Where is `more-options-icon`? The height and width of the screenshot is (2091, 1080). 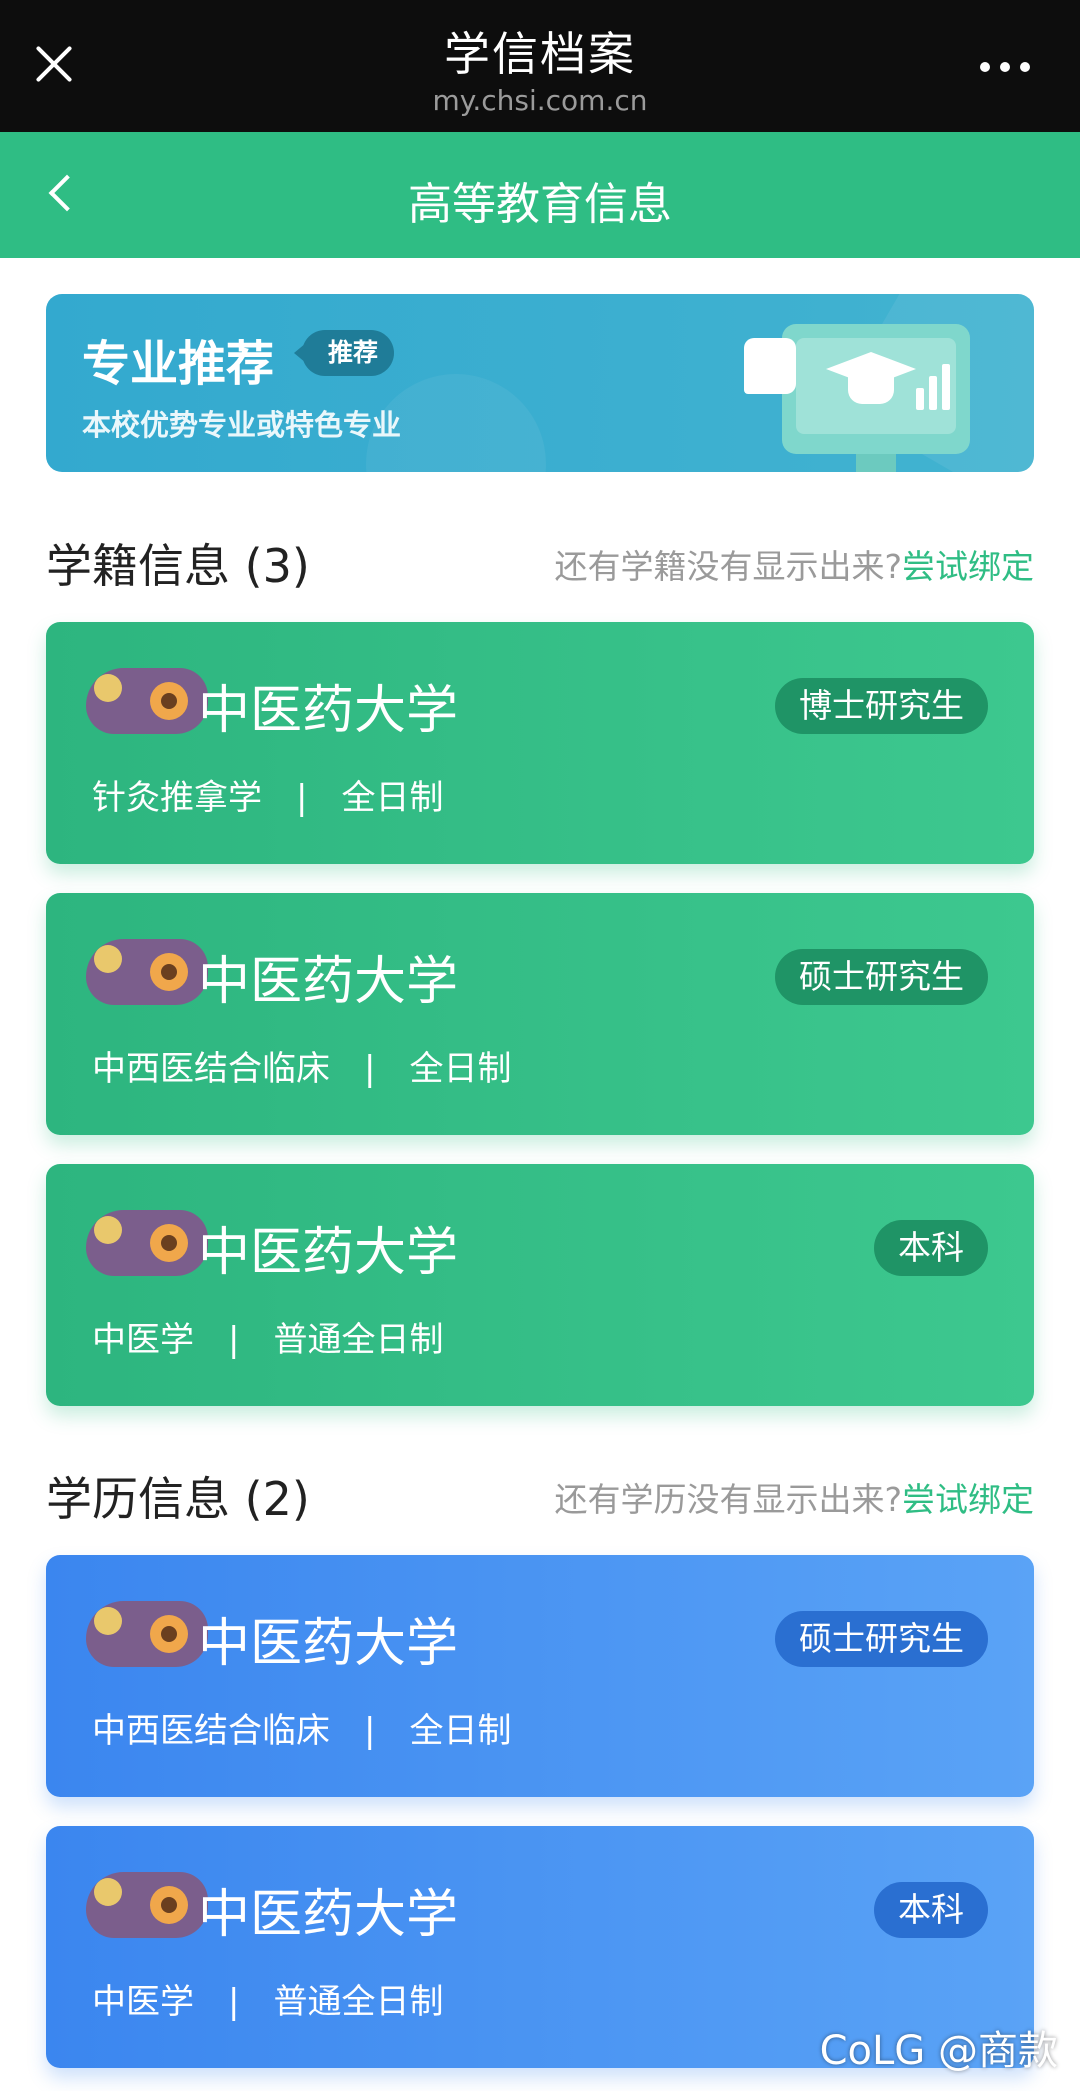 more-options-icon is located at coordinates (1005, 67).